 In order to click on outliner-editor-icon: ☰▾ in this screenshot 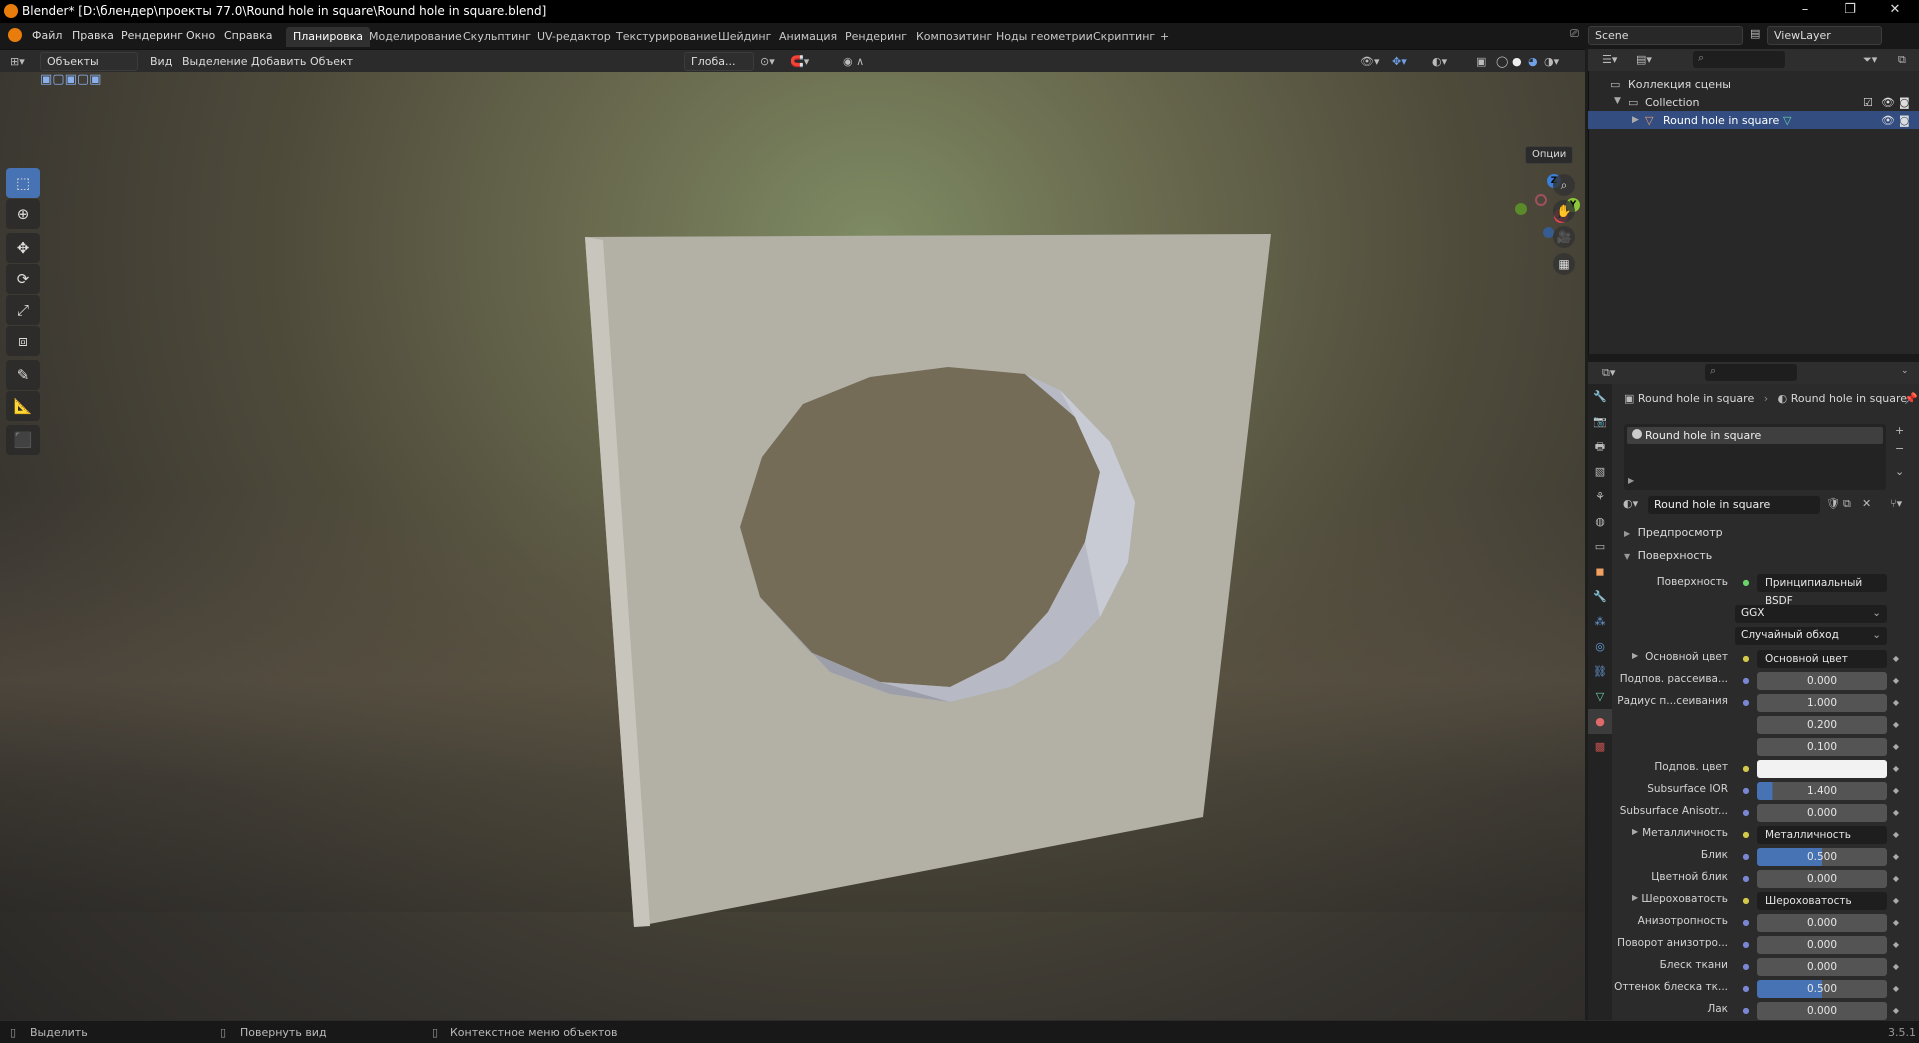, I will do `click(1609, 59)`.